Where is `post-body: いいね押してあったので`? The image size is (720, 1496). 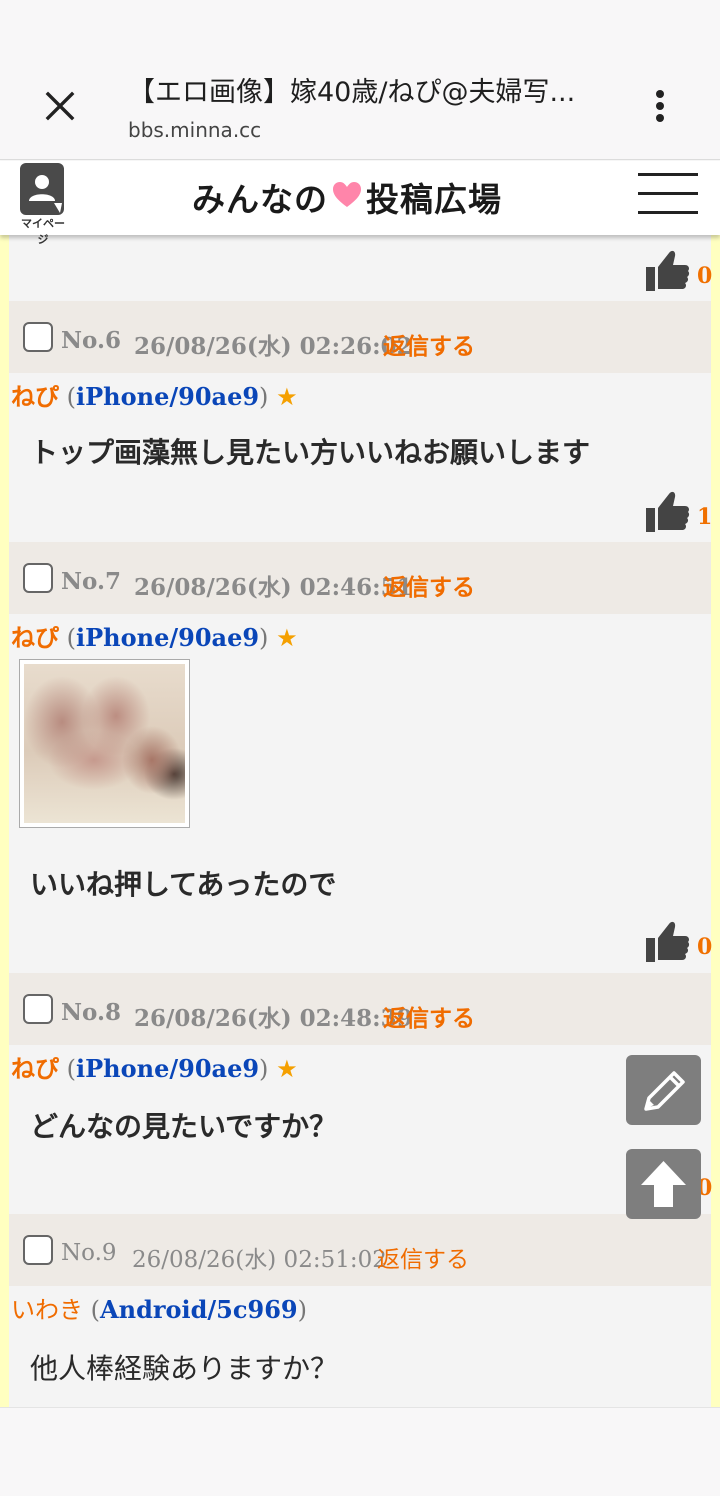
post-body: いいね押してあったので is located at coordinates (183, 884).